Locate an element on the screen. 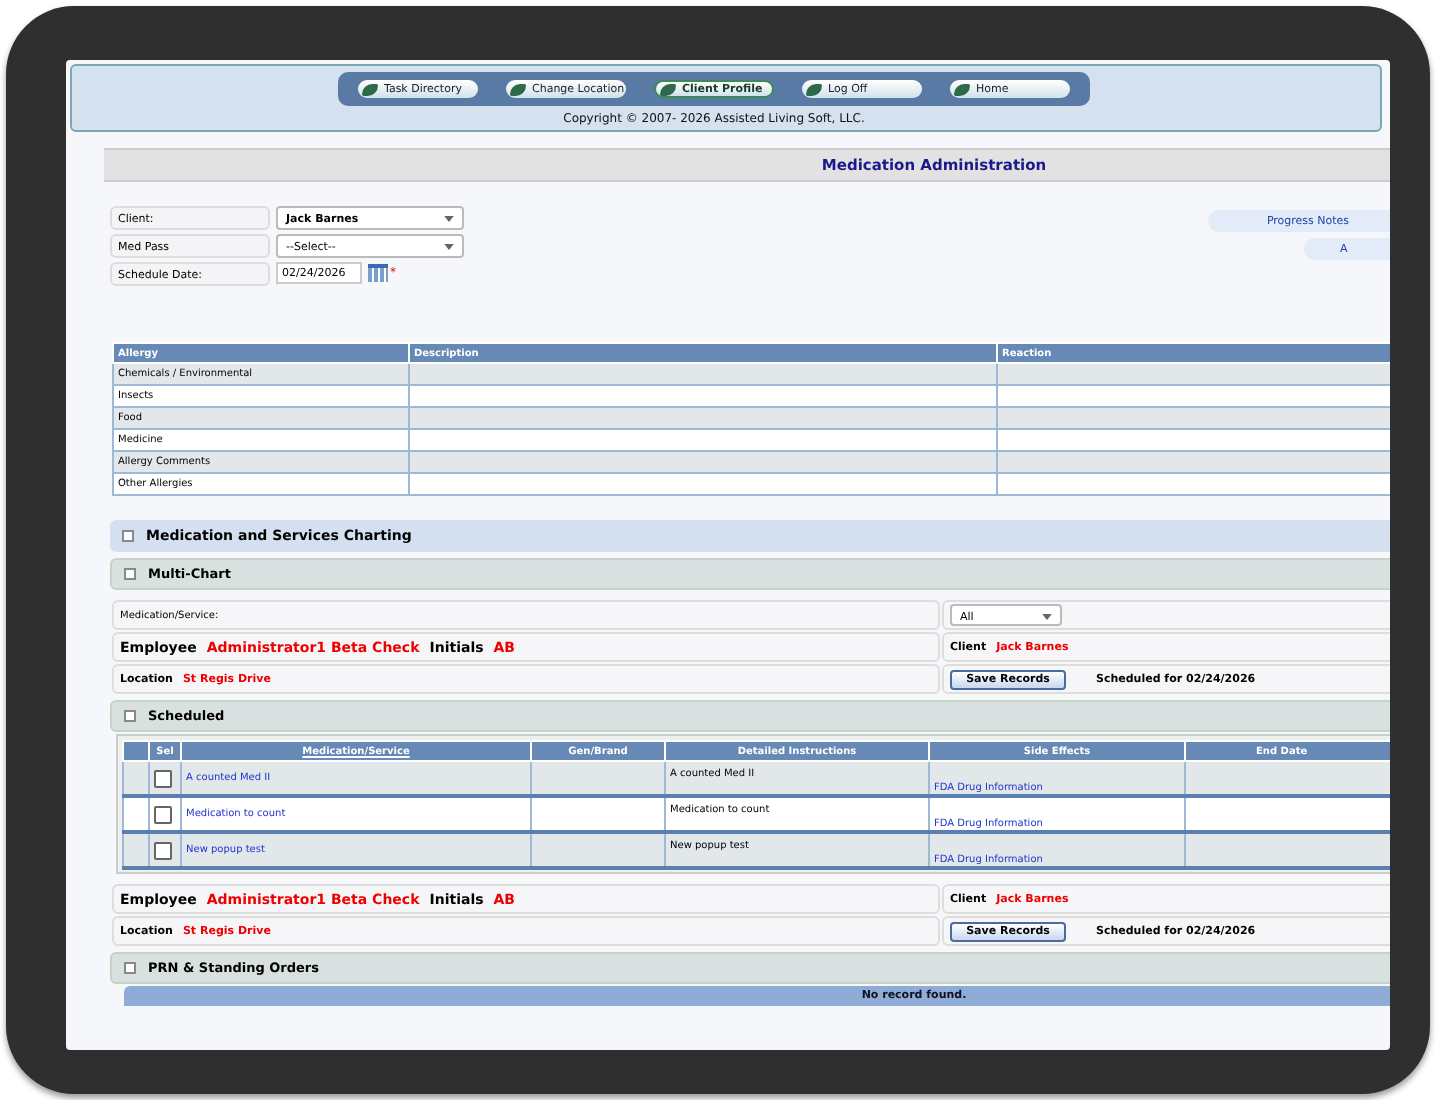 This screenshot has width=1440, height=1100. calendar-icon is located at coordinates (378, 273).